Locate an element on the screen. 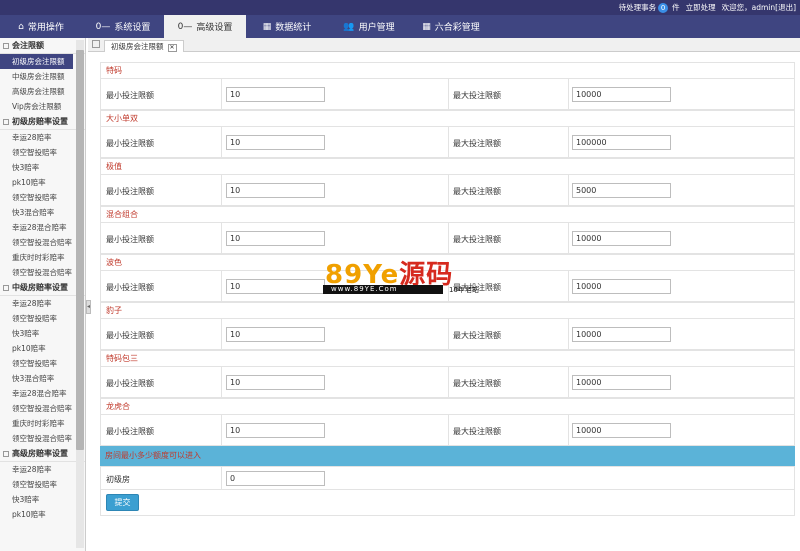  sidebar-item: Vip房会注限额 is located at coordinates (42, 106).